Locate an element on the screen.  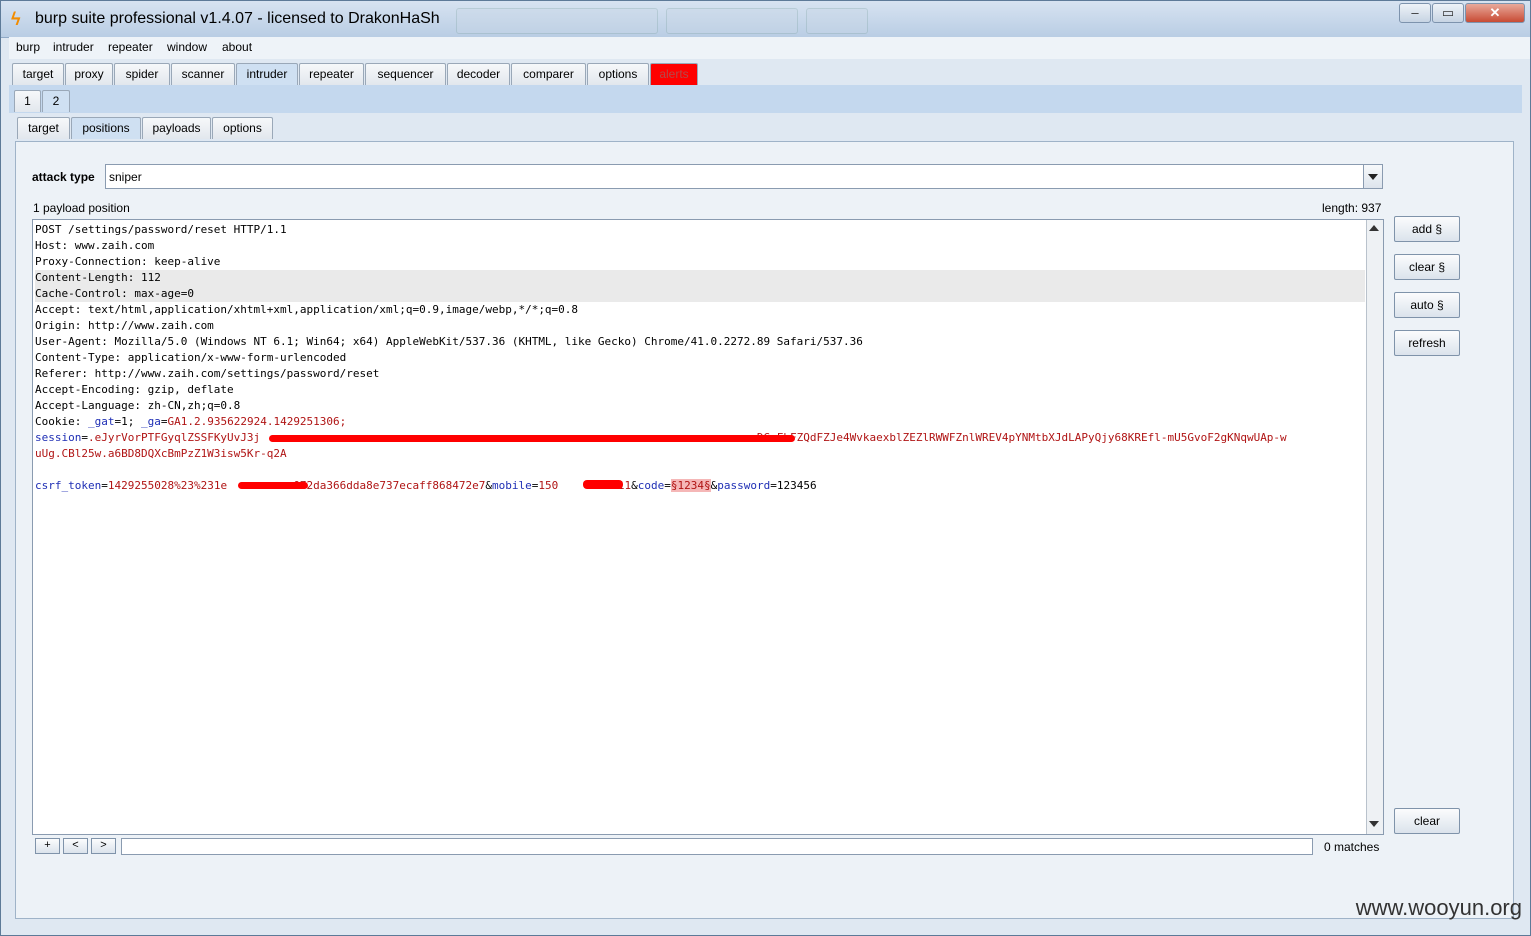
scroll-down-icon is located at coordinates (1374, 824).